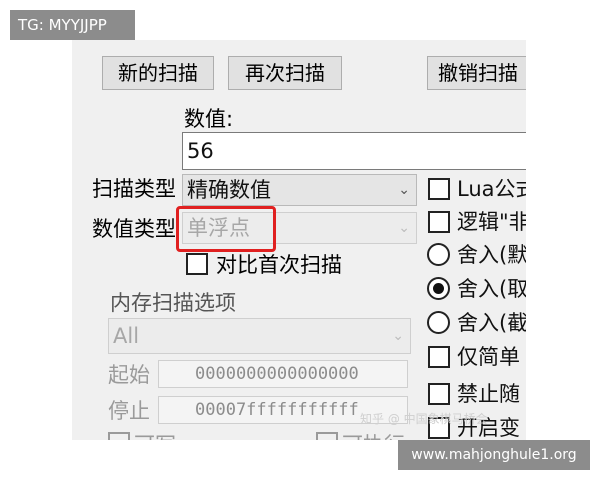 The height and width of the screenshot is (480, 600). What do you see at coordinates (491, 289) in the screenshot?
I see `round-extreme-label: 舍入(取` at bounding box center [491, 289].